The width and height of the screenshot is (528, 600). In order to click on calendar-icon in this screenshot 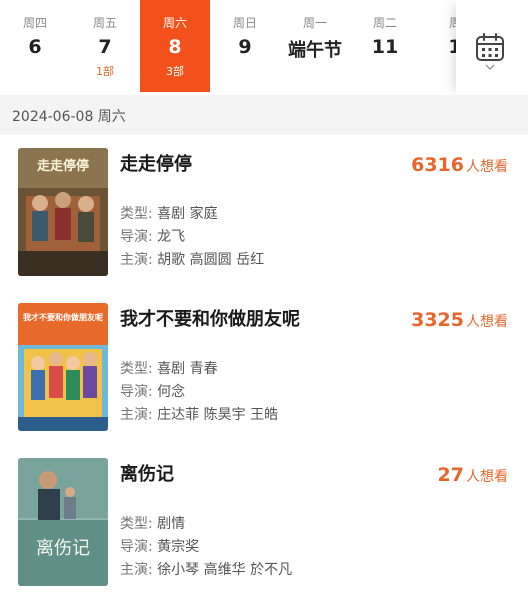, I will do `click(490, 47)`.